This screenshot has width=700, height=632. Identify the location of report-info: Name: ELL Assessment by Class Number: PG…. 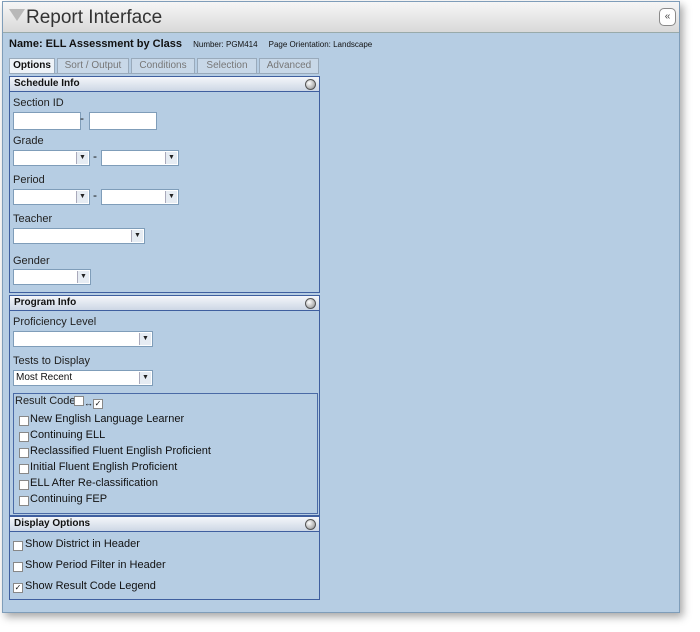
(190, 44).